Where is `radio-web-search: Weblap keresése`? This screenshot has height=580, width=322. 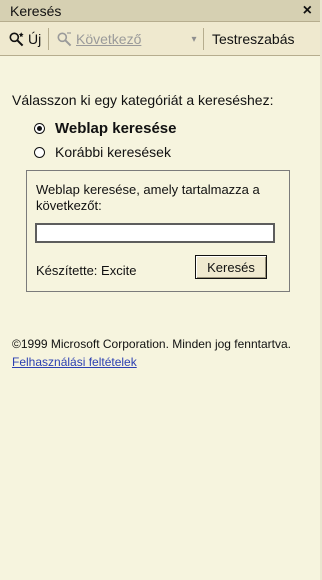 radio-web-search: Weblap keresése is located at coordinates (105, 128).